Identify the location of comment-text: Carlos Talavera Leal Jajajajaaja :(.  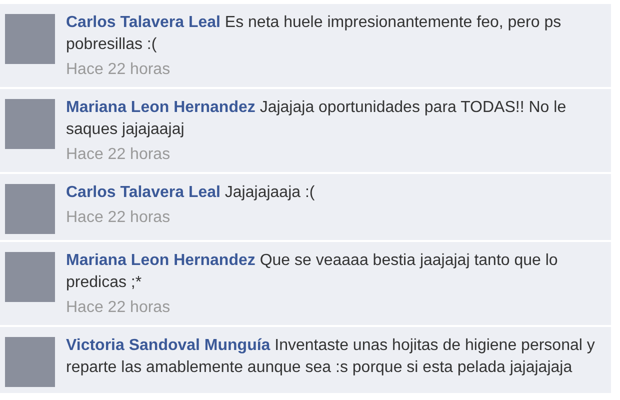
(190, 193).